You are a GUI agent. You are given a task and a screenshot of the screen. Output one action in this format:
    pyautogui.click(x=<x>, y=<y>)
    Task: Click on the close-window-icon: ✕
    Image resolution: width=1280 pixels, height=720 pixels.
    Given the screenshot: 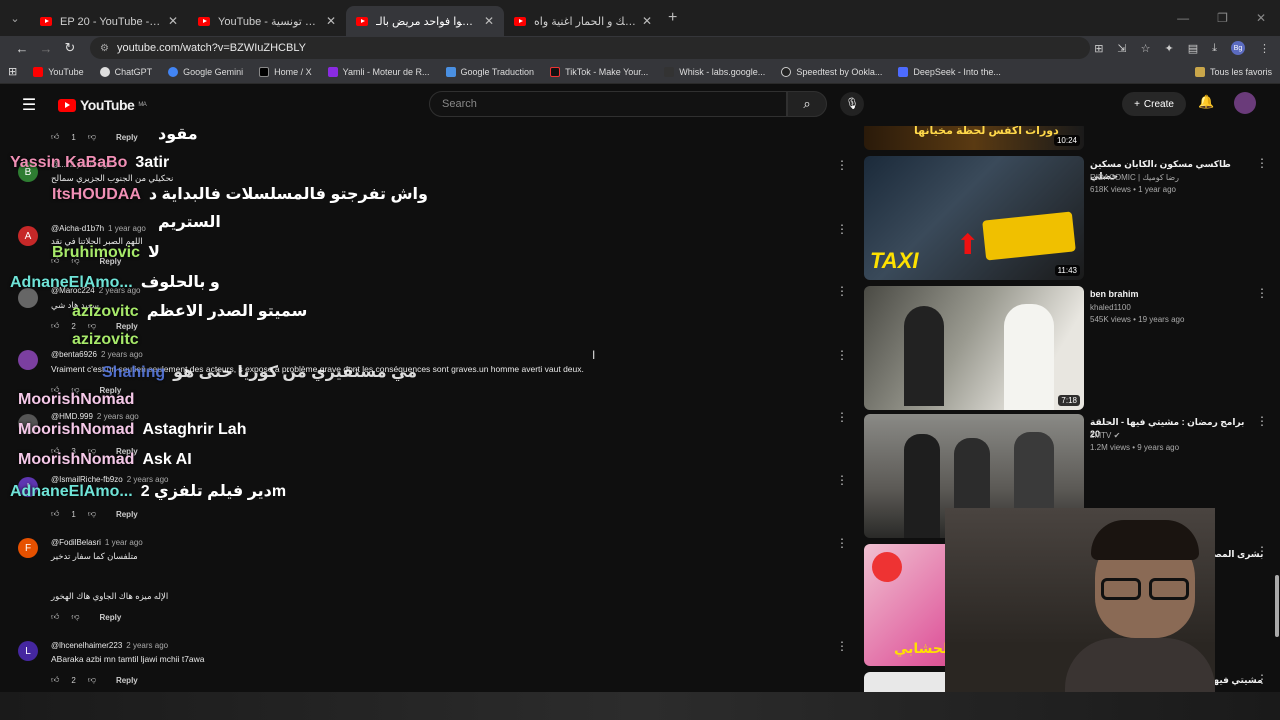 What is the action you would take?
    pyautogui.click(x=1261, y=18)
    